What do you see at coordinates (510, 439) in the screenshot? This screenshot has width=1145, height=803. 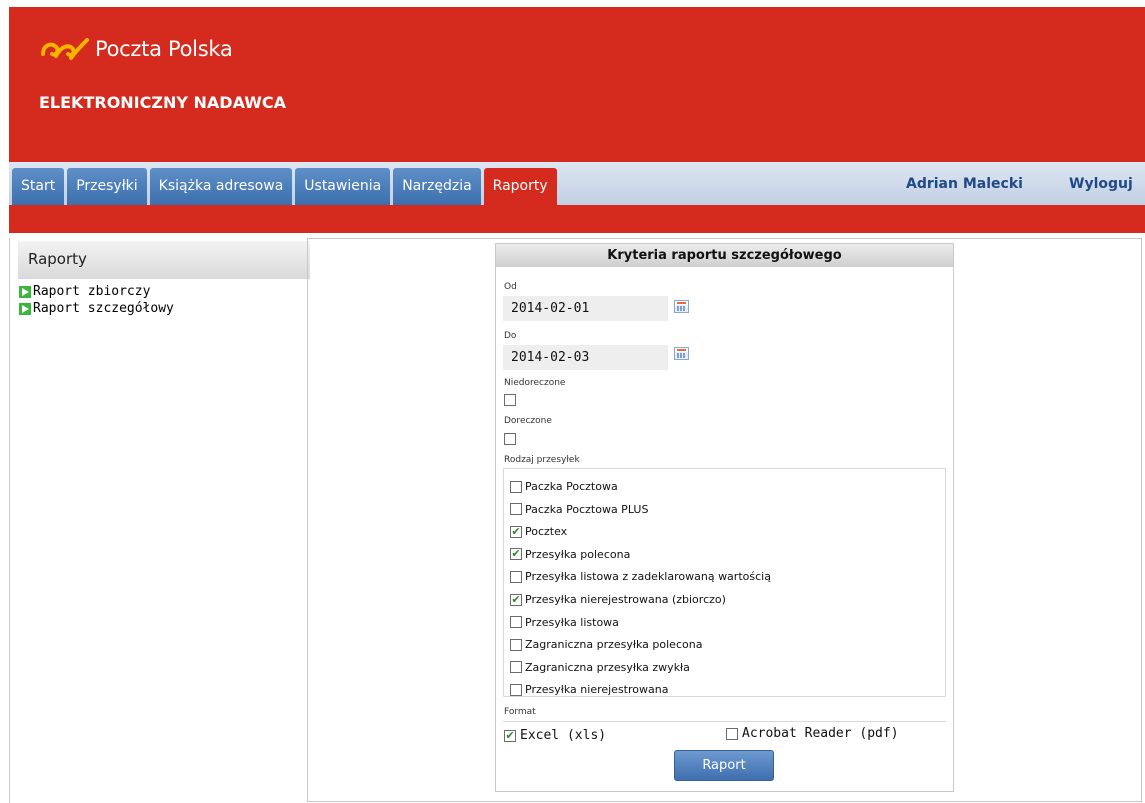 I see `delivered-checkbox` at bounding box center [510, 439].